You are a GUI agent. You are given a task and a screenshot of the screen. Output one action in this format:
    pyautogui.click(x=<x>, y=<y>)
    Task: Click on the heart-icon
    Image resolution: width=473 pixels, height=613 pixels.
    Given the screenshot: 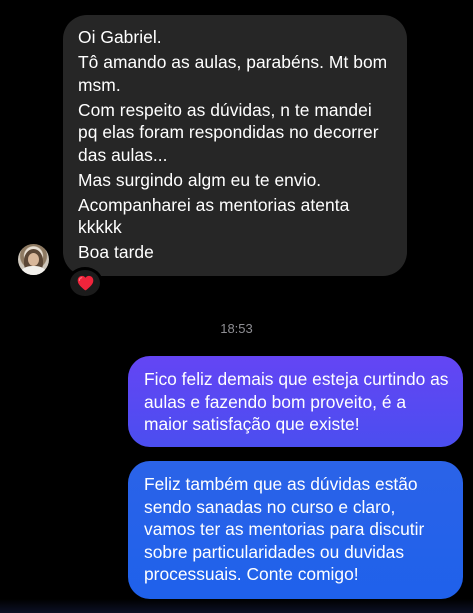 What is the action you would take?
    pyautogui.click(x=85, y=283)
    